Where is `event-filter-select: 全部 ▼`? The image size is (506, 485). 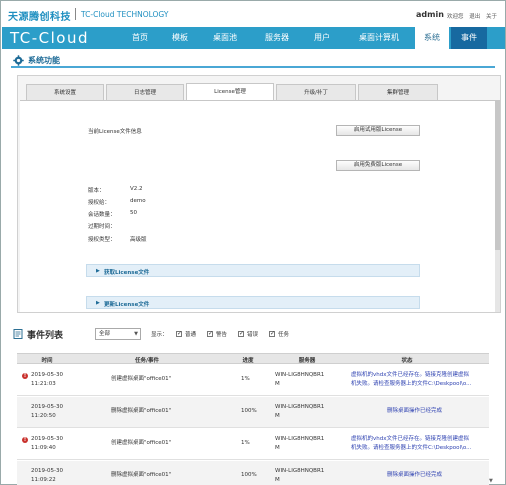 event-filter-select: 全部 ▼ is located at coordinates (118, 334).